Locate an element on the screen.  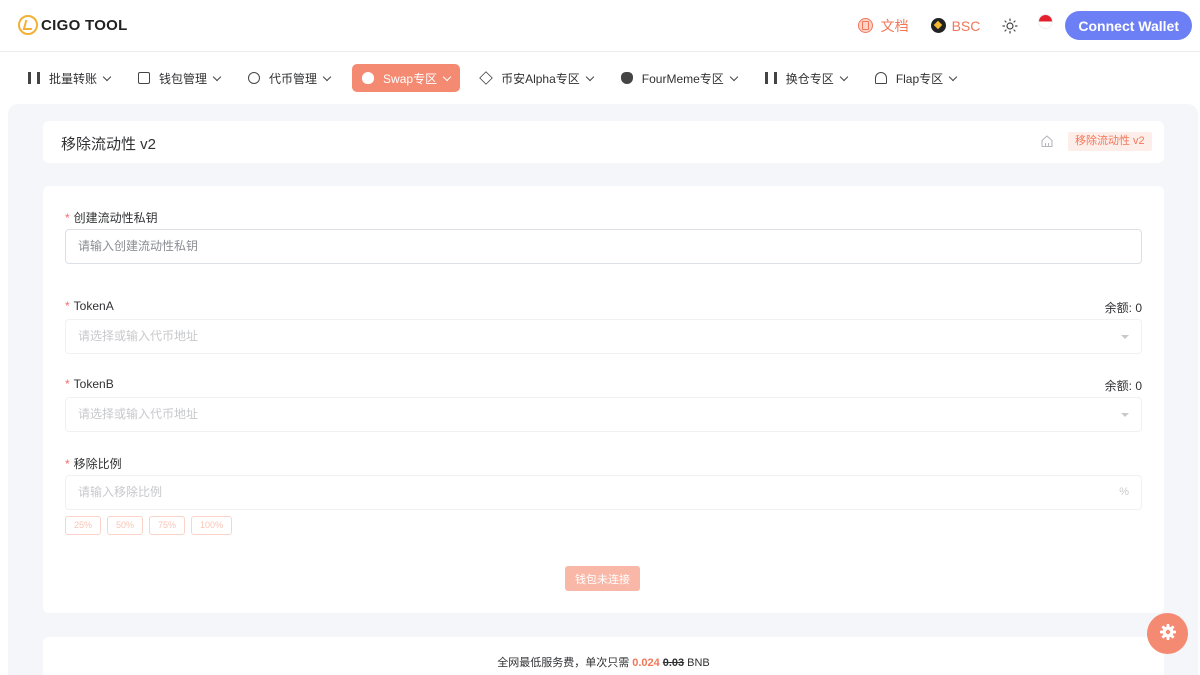
token-a-select: 请选择或输入代币地址 is located at coordinates (603, 336).